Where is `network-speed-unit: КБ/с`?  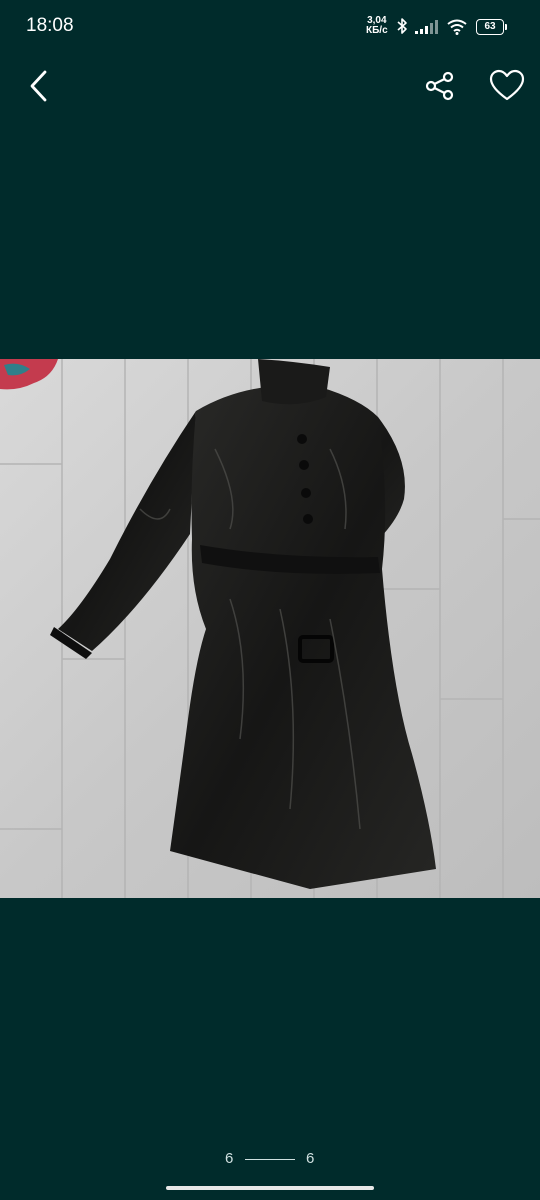
network-speed-unit: КБ/с is located at coordinates (377, 30).